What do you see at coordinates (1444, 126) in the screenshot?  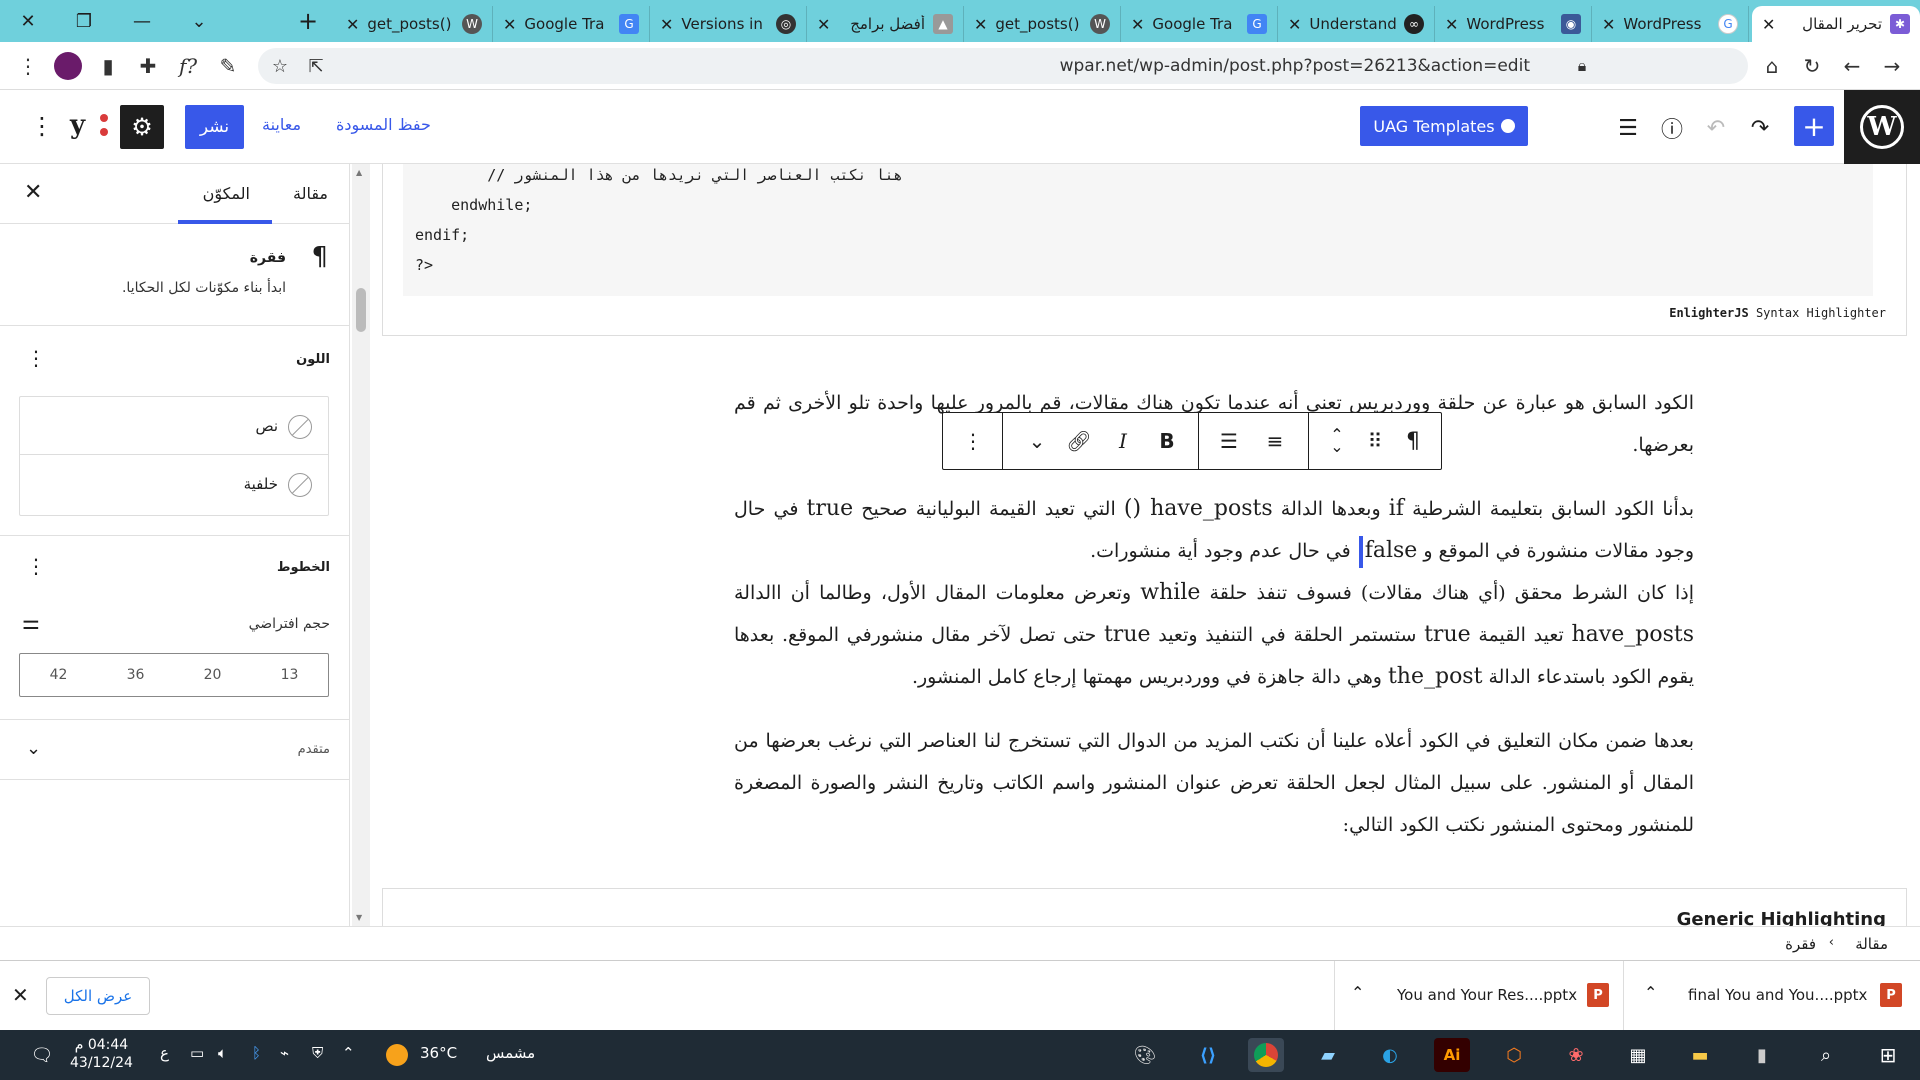 I see `uag-templates-button: UAG Templates` at bounding box center [1444, 126].